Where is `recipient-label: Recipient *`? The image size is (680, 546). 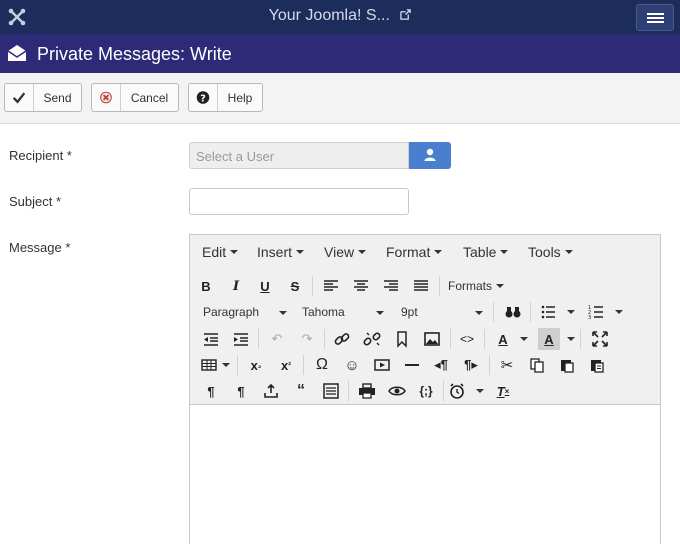 recipient-label: Recipient * is located at coordinates (40, 155).